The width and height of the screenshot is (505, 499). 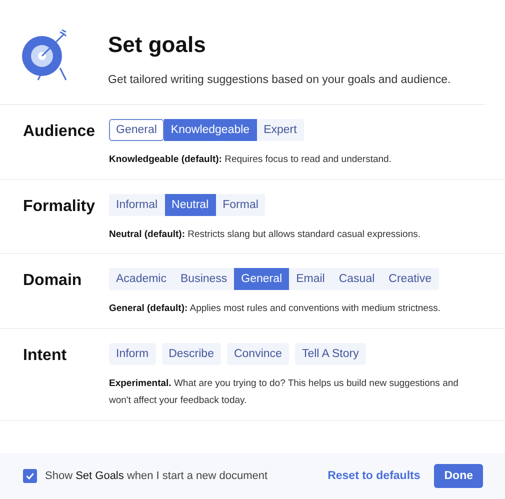 What do you see at coordinates (59, 132) in the screenshot?
I see `section-label: Audience` at bounding box center [59, 132].